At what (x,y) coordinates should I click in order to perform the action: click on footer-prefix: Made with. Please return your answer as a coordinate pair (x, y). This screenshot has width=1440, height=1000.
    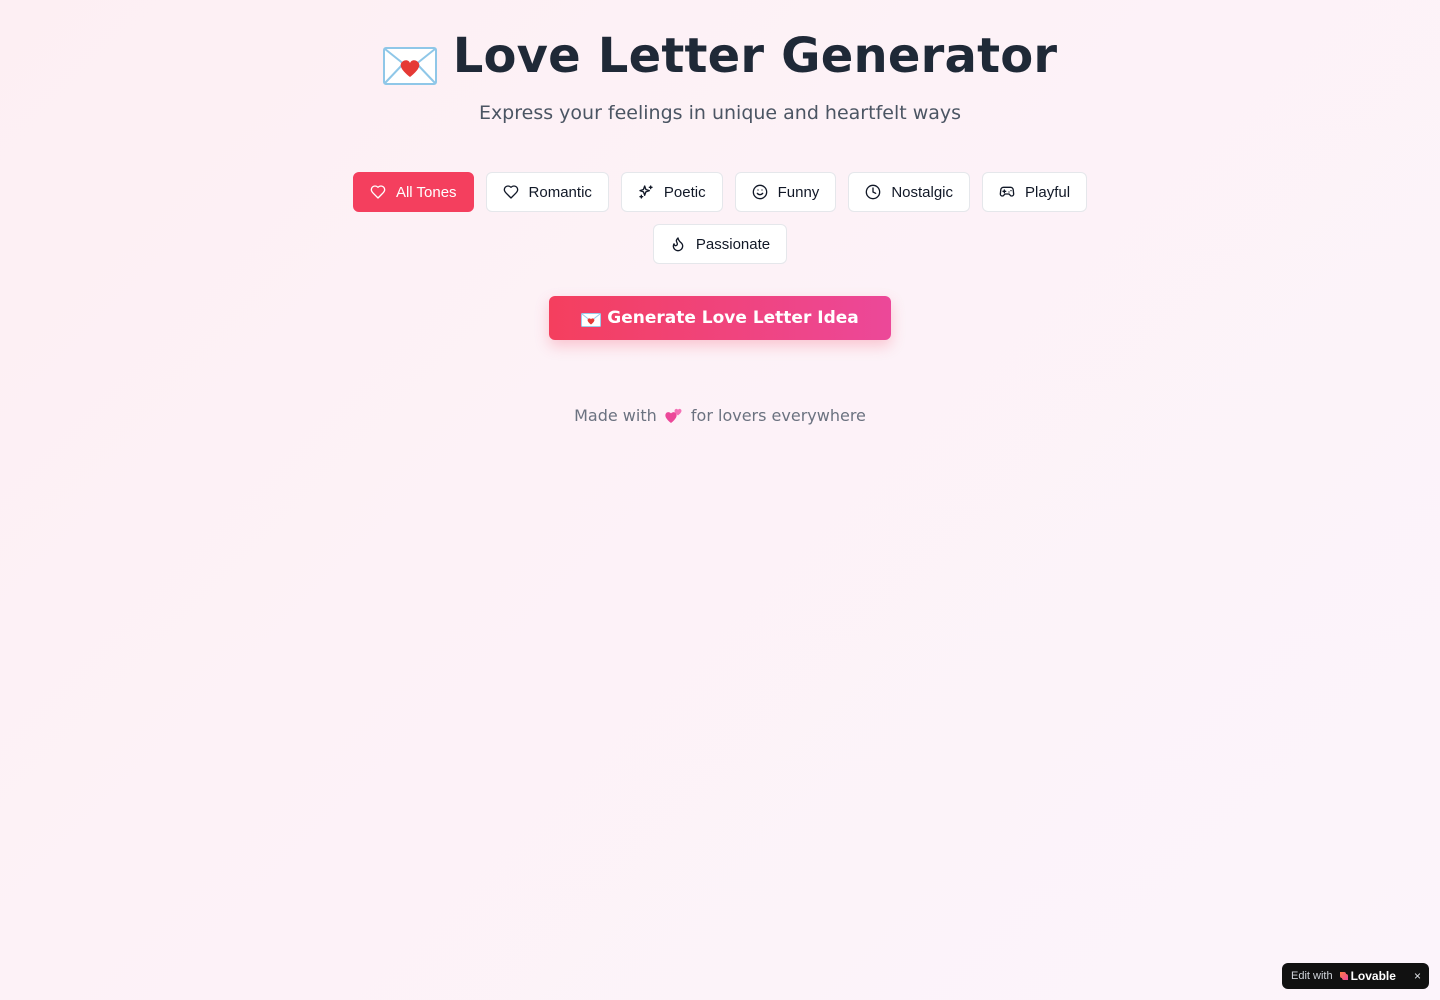
    Looking at the image, I should click on (615, 415).